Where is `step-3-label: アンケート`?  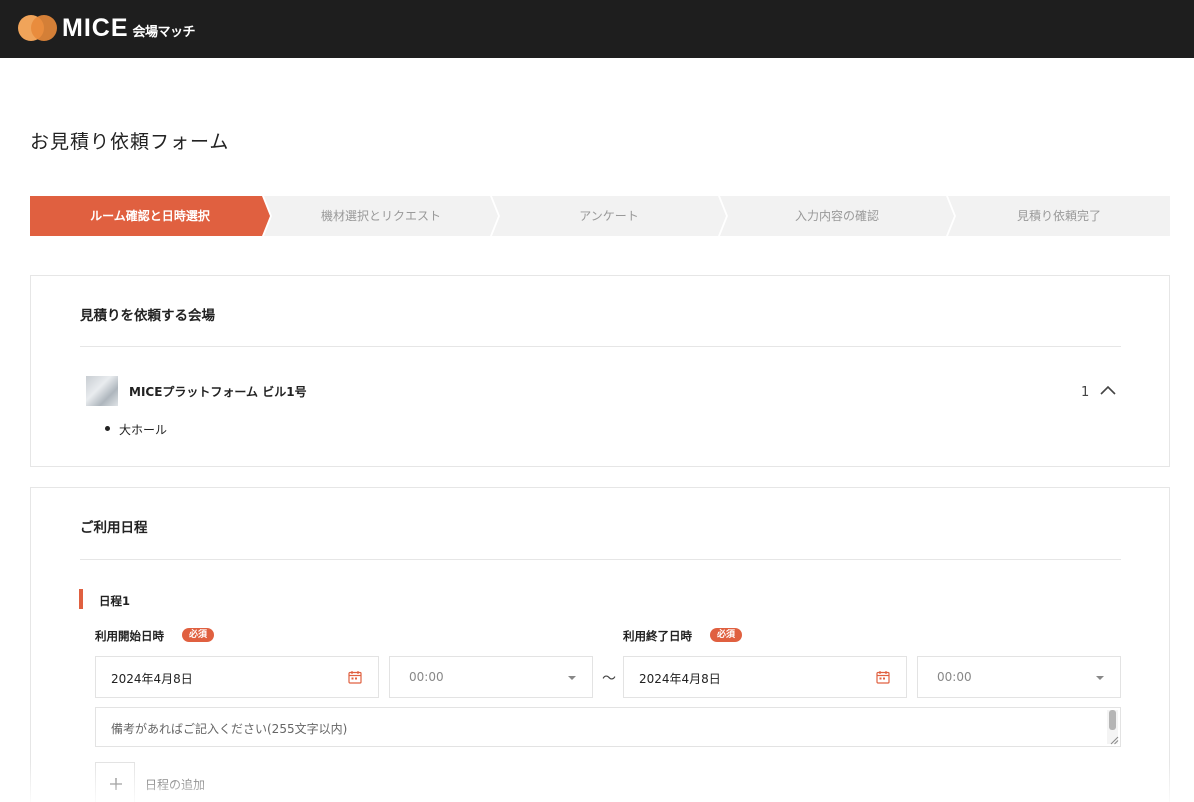 step-3-label: アンケート is located at coordinates (609, 216).